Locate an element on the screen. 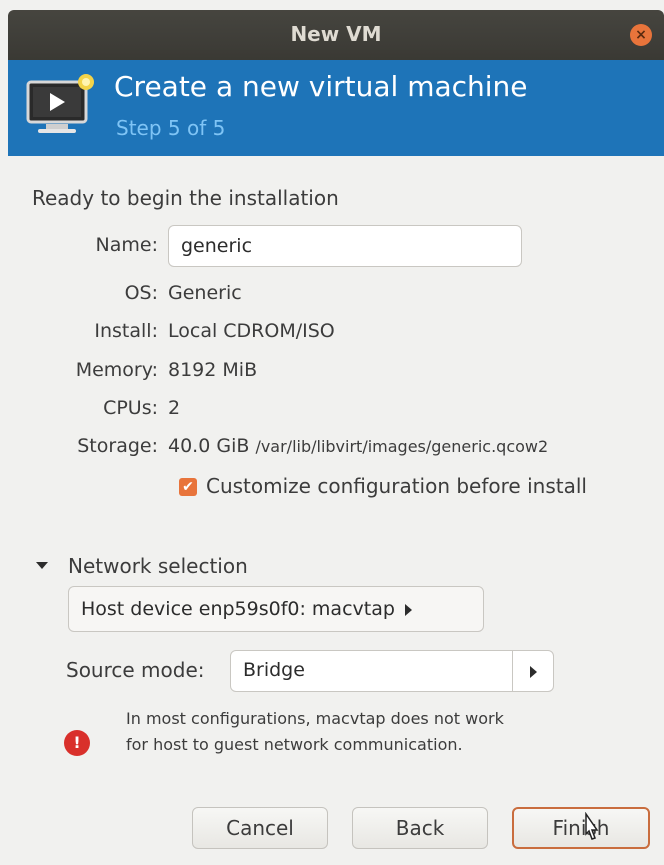 Image resolution: width=664 pixels, height=865 pixels. install-value: Local CDROM/ISO is located at coordinates (251, 331).